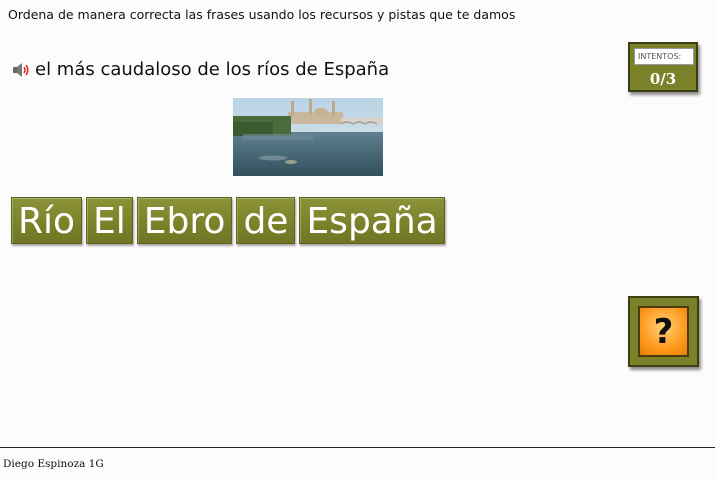 This screenshot has width=715, height=481. I want to click on word-tile: de, so click(266, 220).